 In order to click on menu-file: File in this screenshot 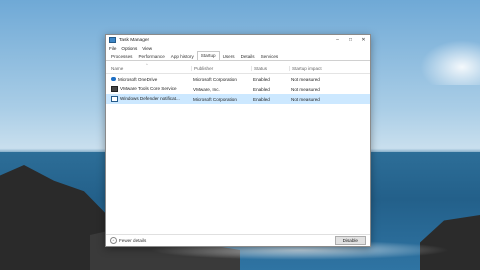, I will do `click(112, 48)`.